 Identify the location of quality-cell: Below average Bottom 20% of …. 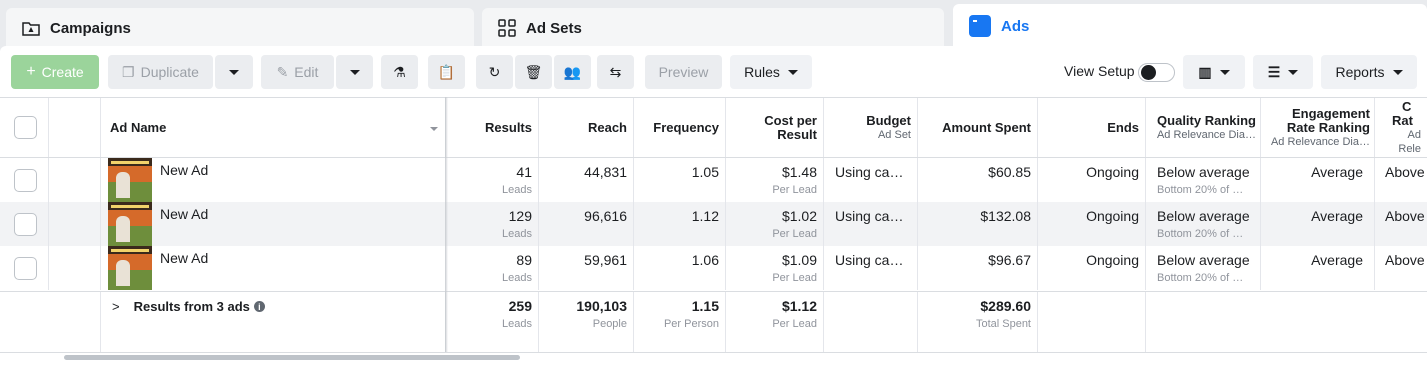
(1203, 180).